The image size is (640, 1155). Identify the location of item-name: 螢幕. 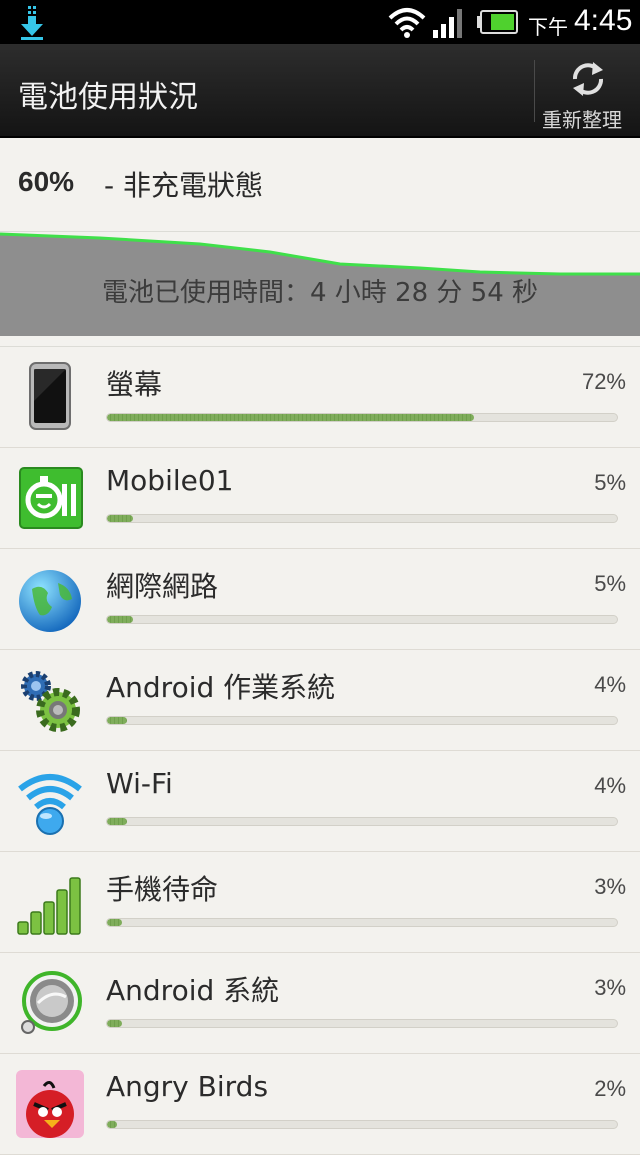
(134, 384).